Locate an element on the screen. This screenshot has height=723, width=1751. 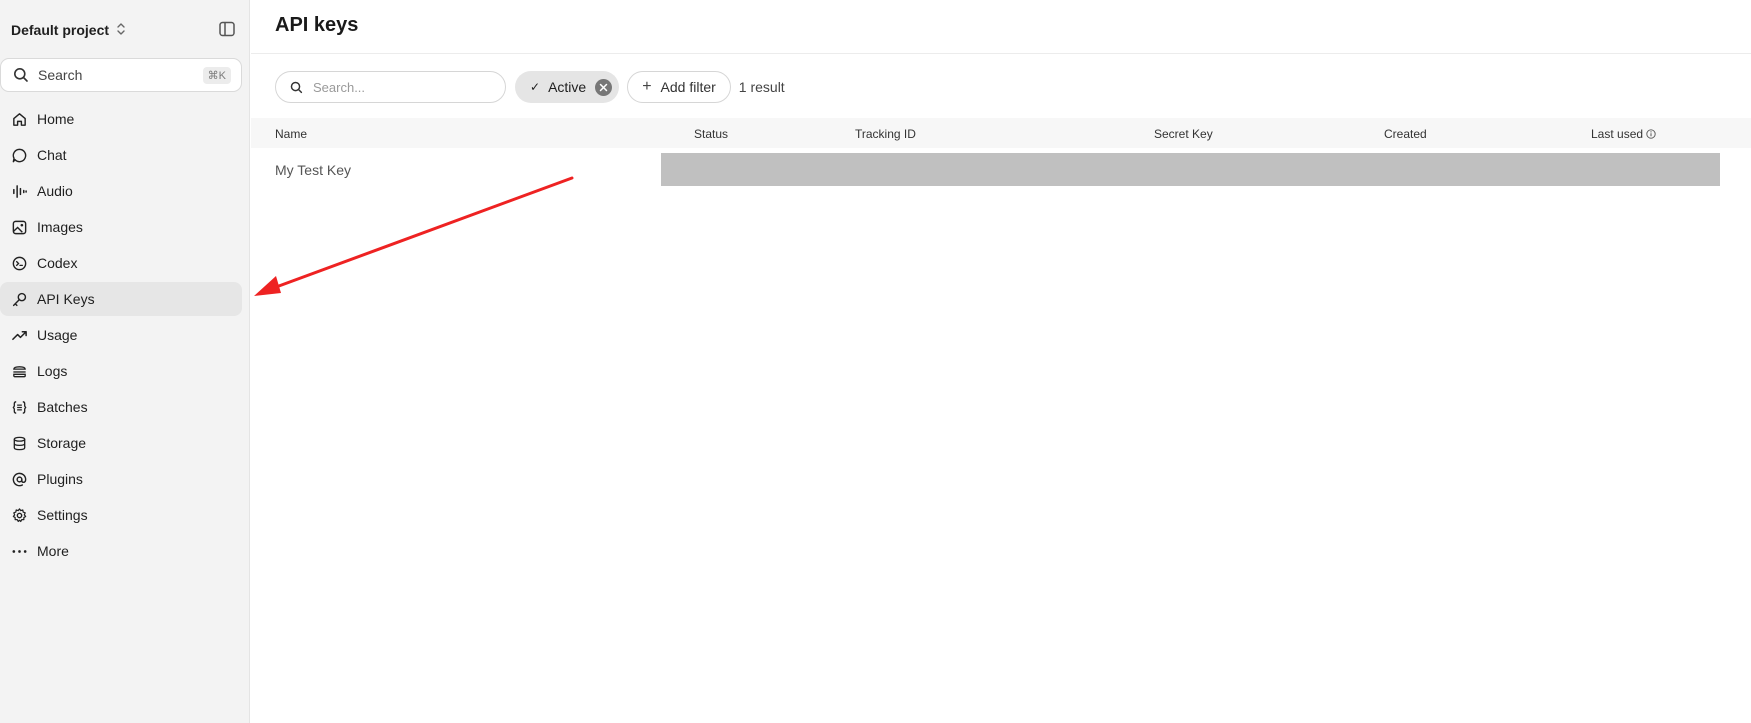
sidebar-item-label: Usage is located at coordinates (57, 335).